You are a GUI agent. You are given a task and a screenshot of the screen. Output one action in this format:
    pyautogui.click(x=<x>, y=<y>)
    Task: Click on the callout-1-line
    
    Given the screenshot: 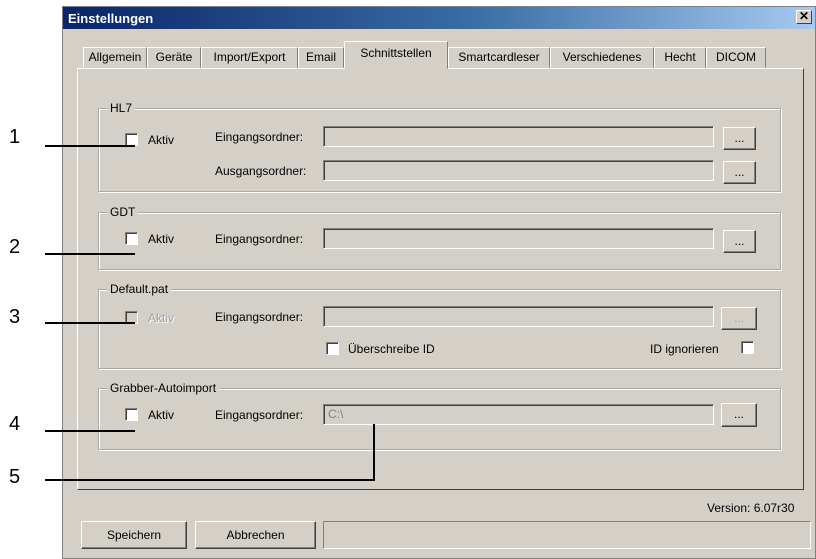 What is the action you would take?
    pyautogui.click(x=90, y=146)
    